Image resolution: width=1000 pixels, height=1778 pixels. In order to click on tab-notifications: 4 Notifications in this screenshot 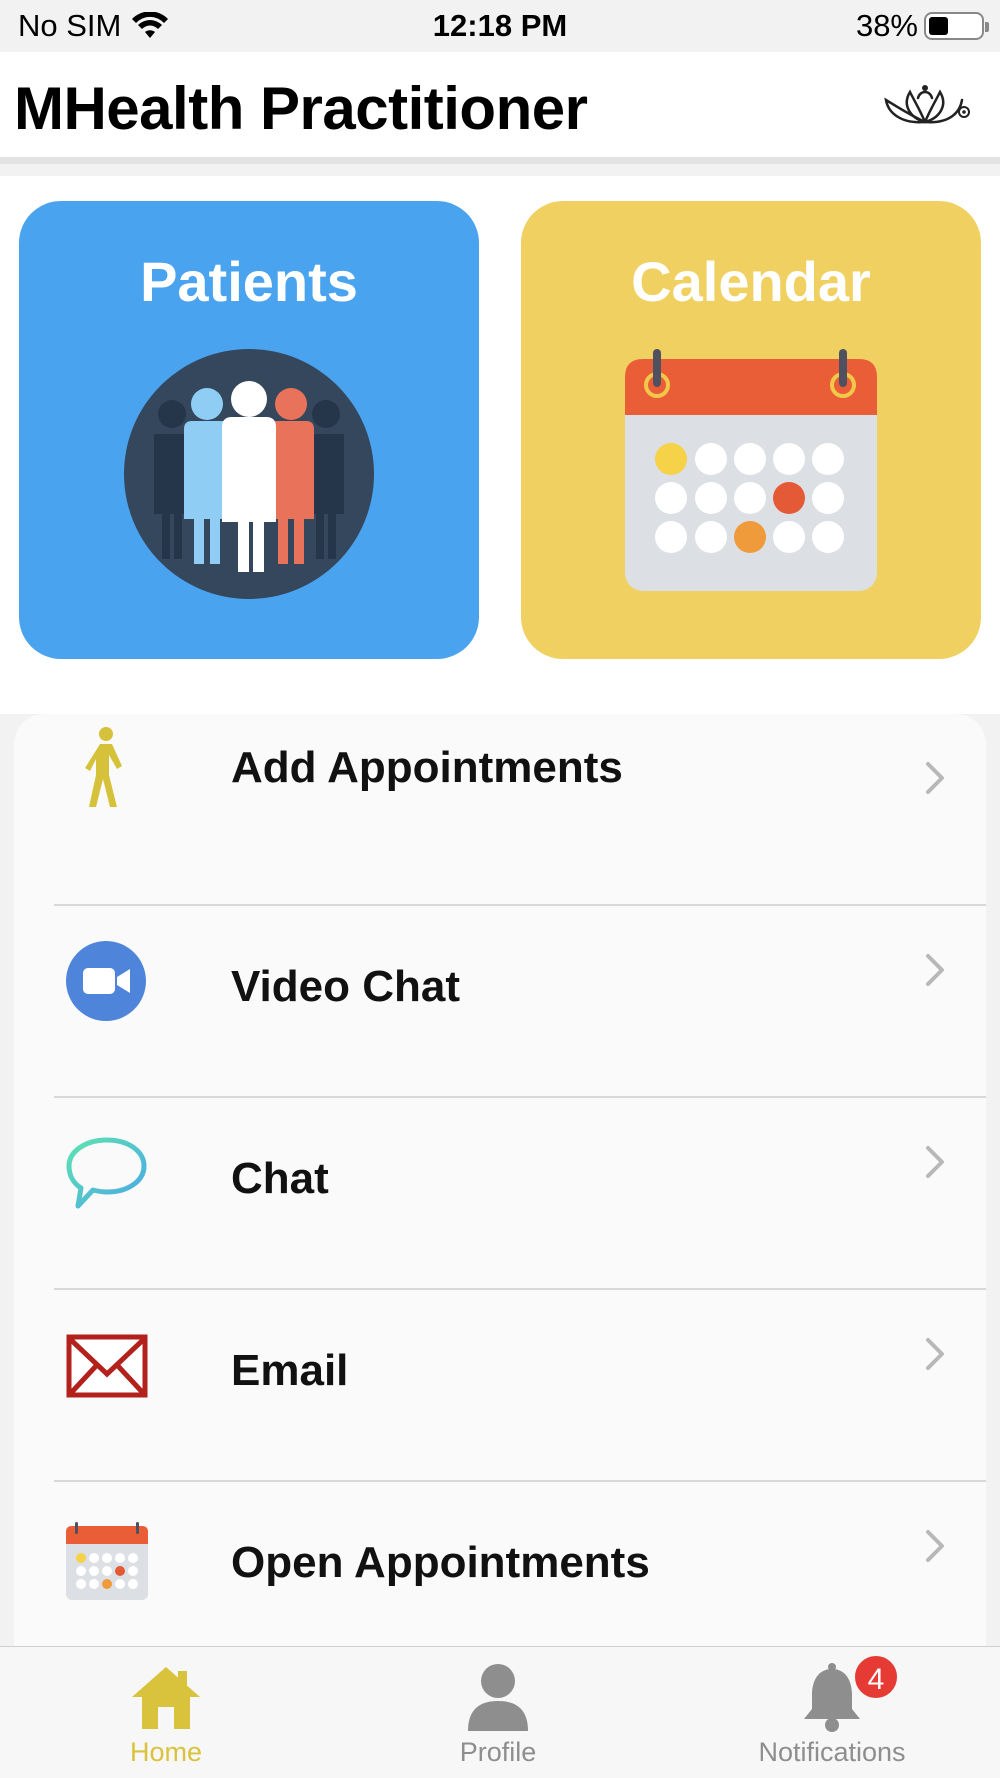, I will do `click(832, 1712)`.